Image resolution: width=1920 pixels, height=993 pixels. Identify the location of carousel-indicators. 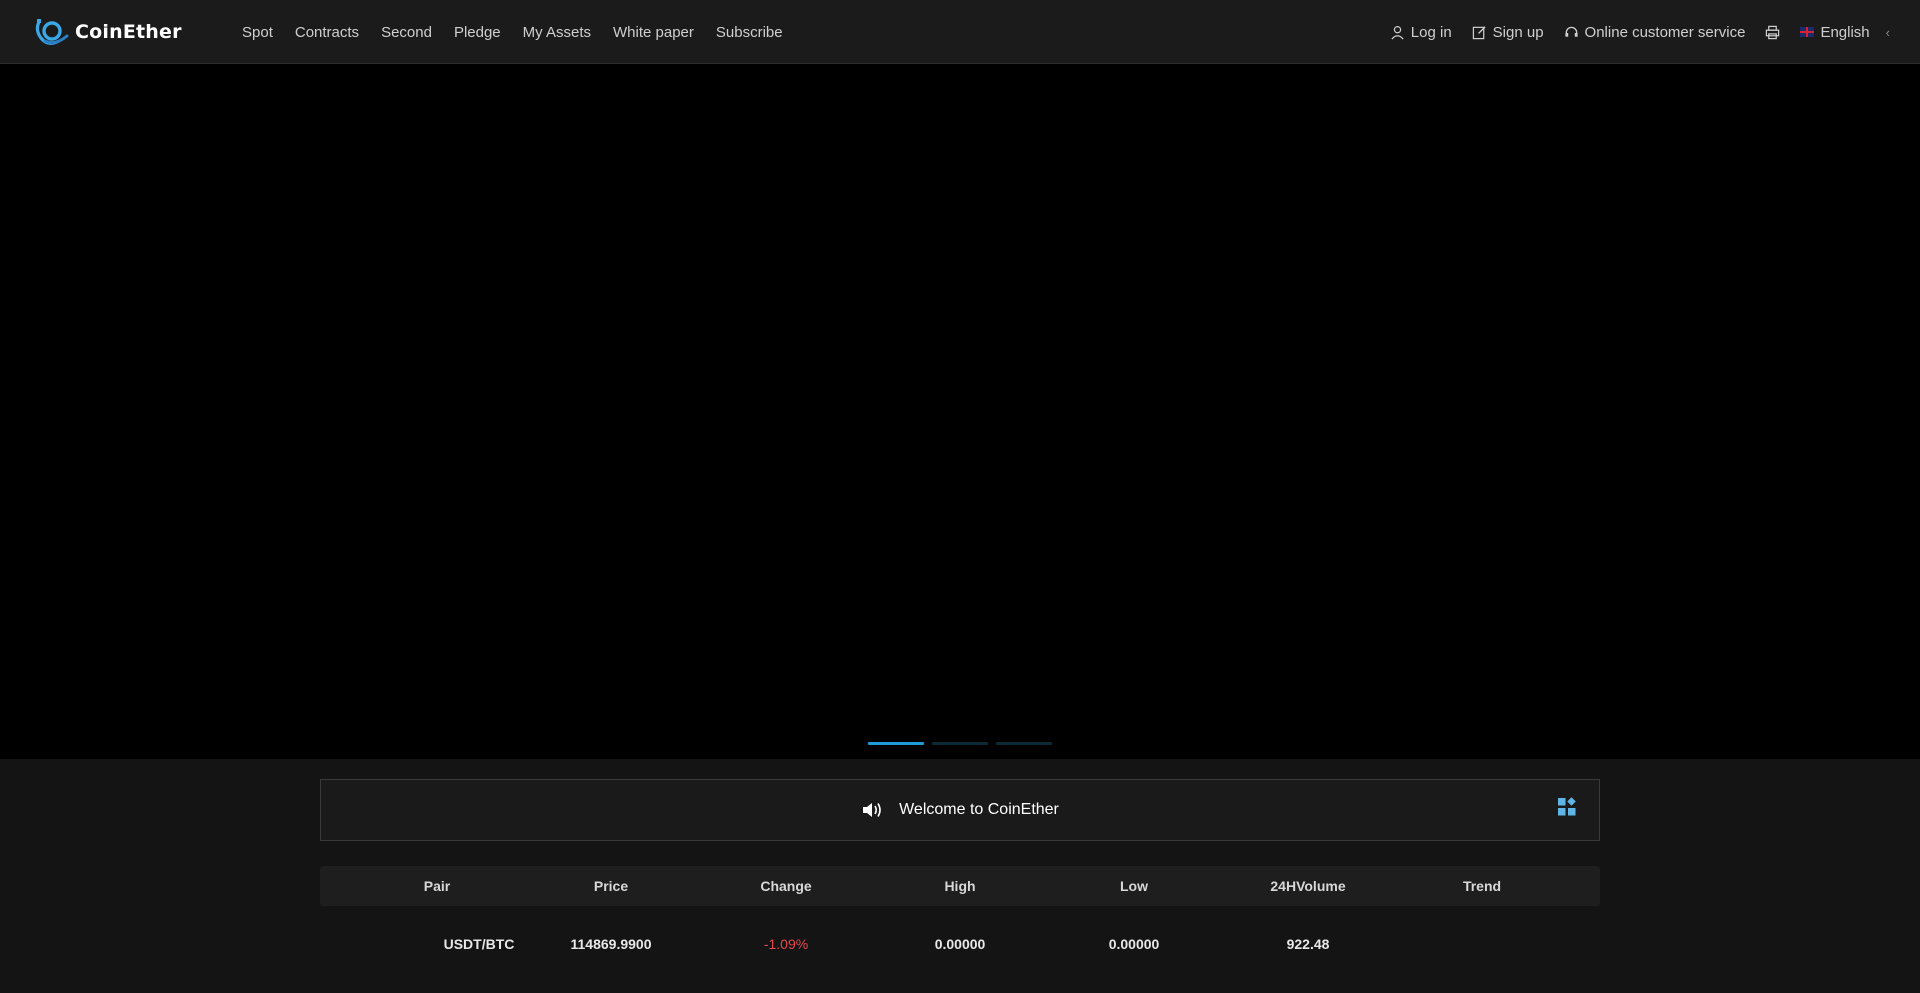
(960, 743).